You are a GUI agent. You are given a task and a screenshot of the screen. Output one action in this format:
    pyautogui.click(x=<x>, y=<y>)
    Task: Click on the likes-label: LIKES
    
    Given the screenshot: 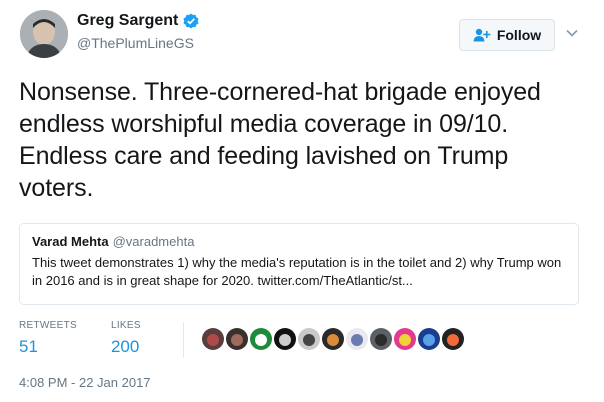 What is the action you would take?
    pyautogui.click(x=125, y=325)
    